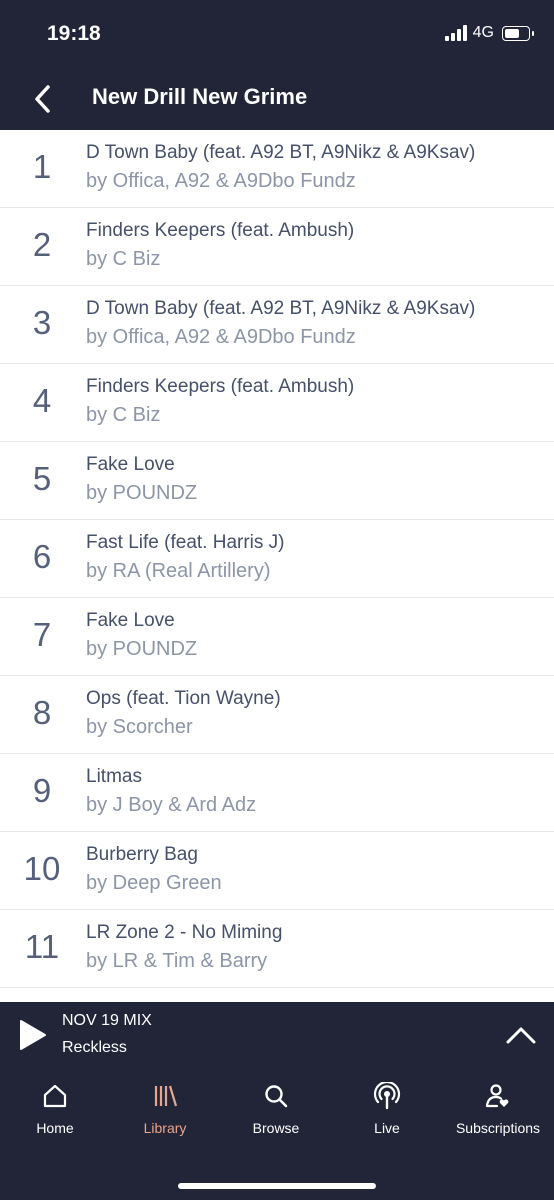 This screenshot has height=1200, width=554. Describe the element at coordinates (42, 99) in the screenshot. I see `chevron-left-icon` at that location.